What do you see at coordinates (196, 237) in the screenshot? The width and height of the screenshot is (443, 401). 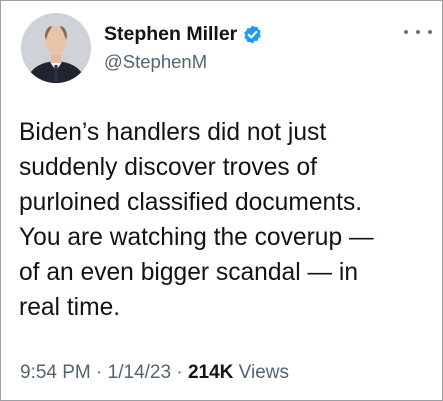 I see `tweet-text-line: You are watching the coverup —` at bounding box center [196, 237].